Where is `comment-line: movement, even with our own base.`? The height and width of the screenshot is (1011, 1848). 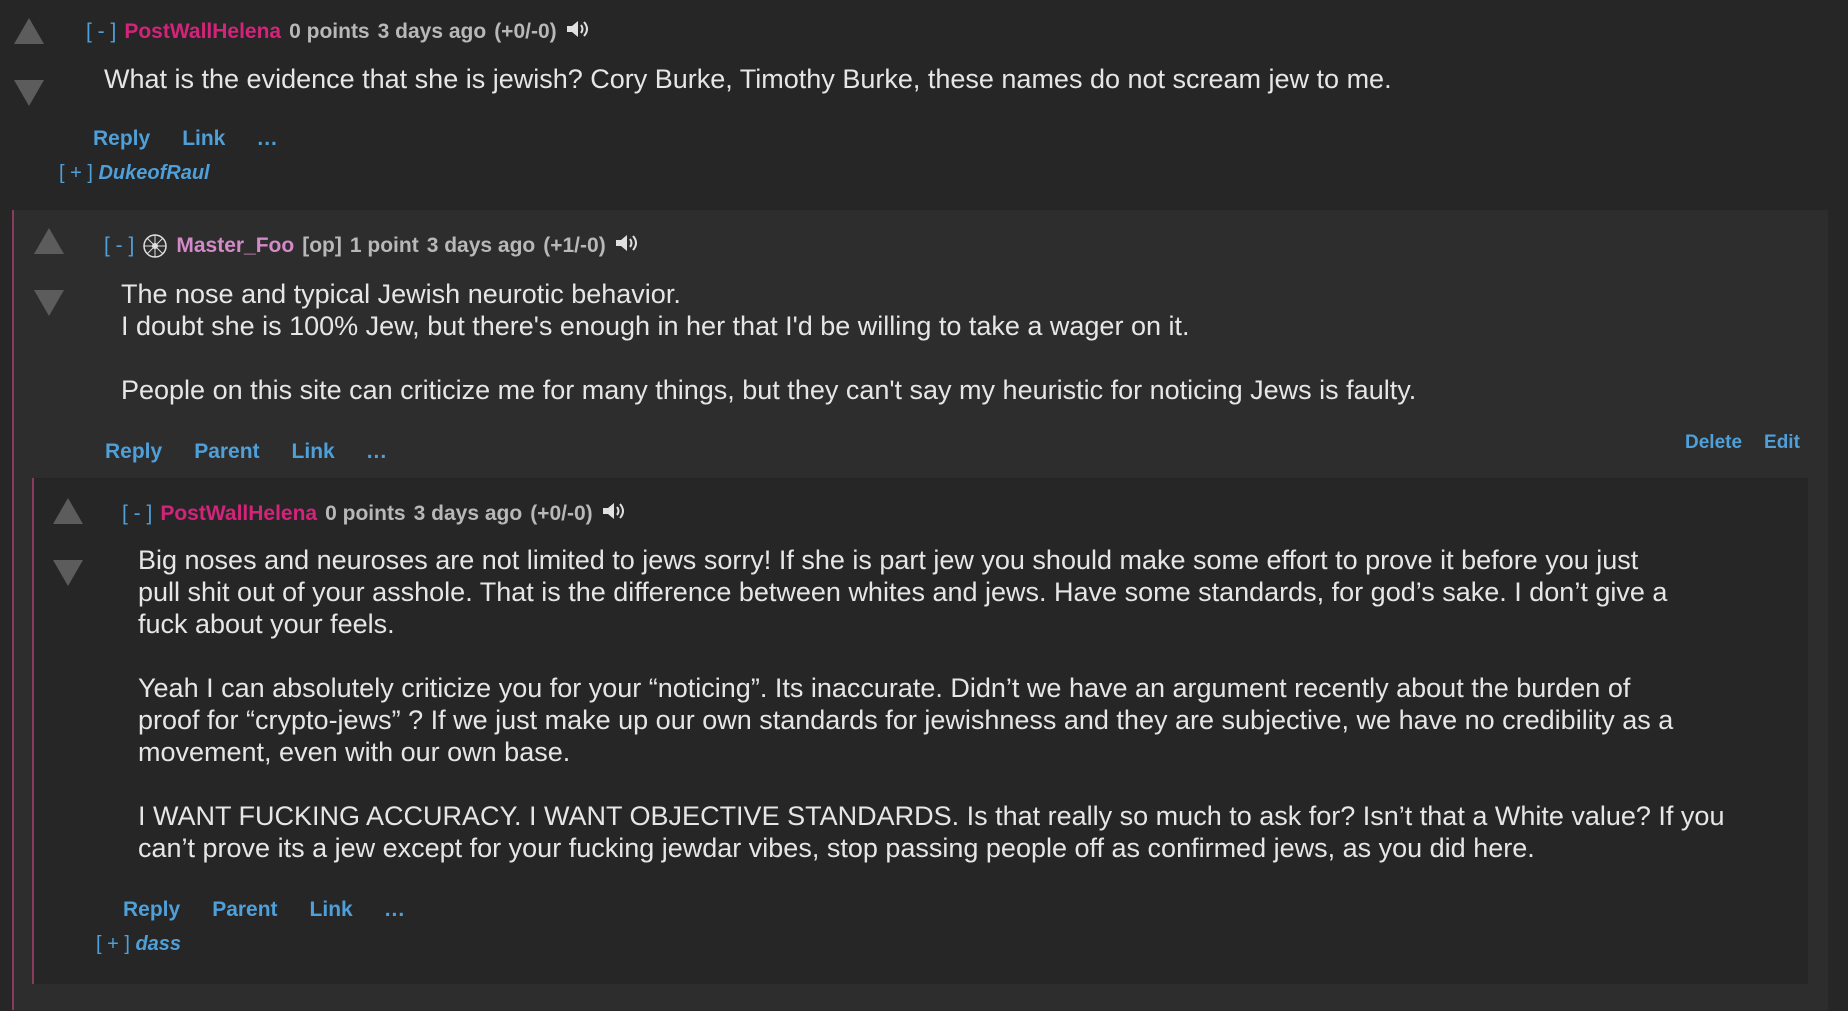
comment-line: movement, even with our own base. is located at coordinates (354, 752).